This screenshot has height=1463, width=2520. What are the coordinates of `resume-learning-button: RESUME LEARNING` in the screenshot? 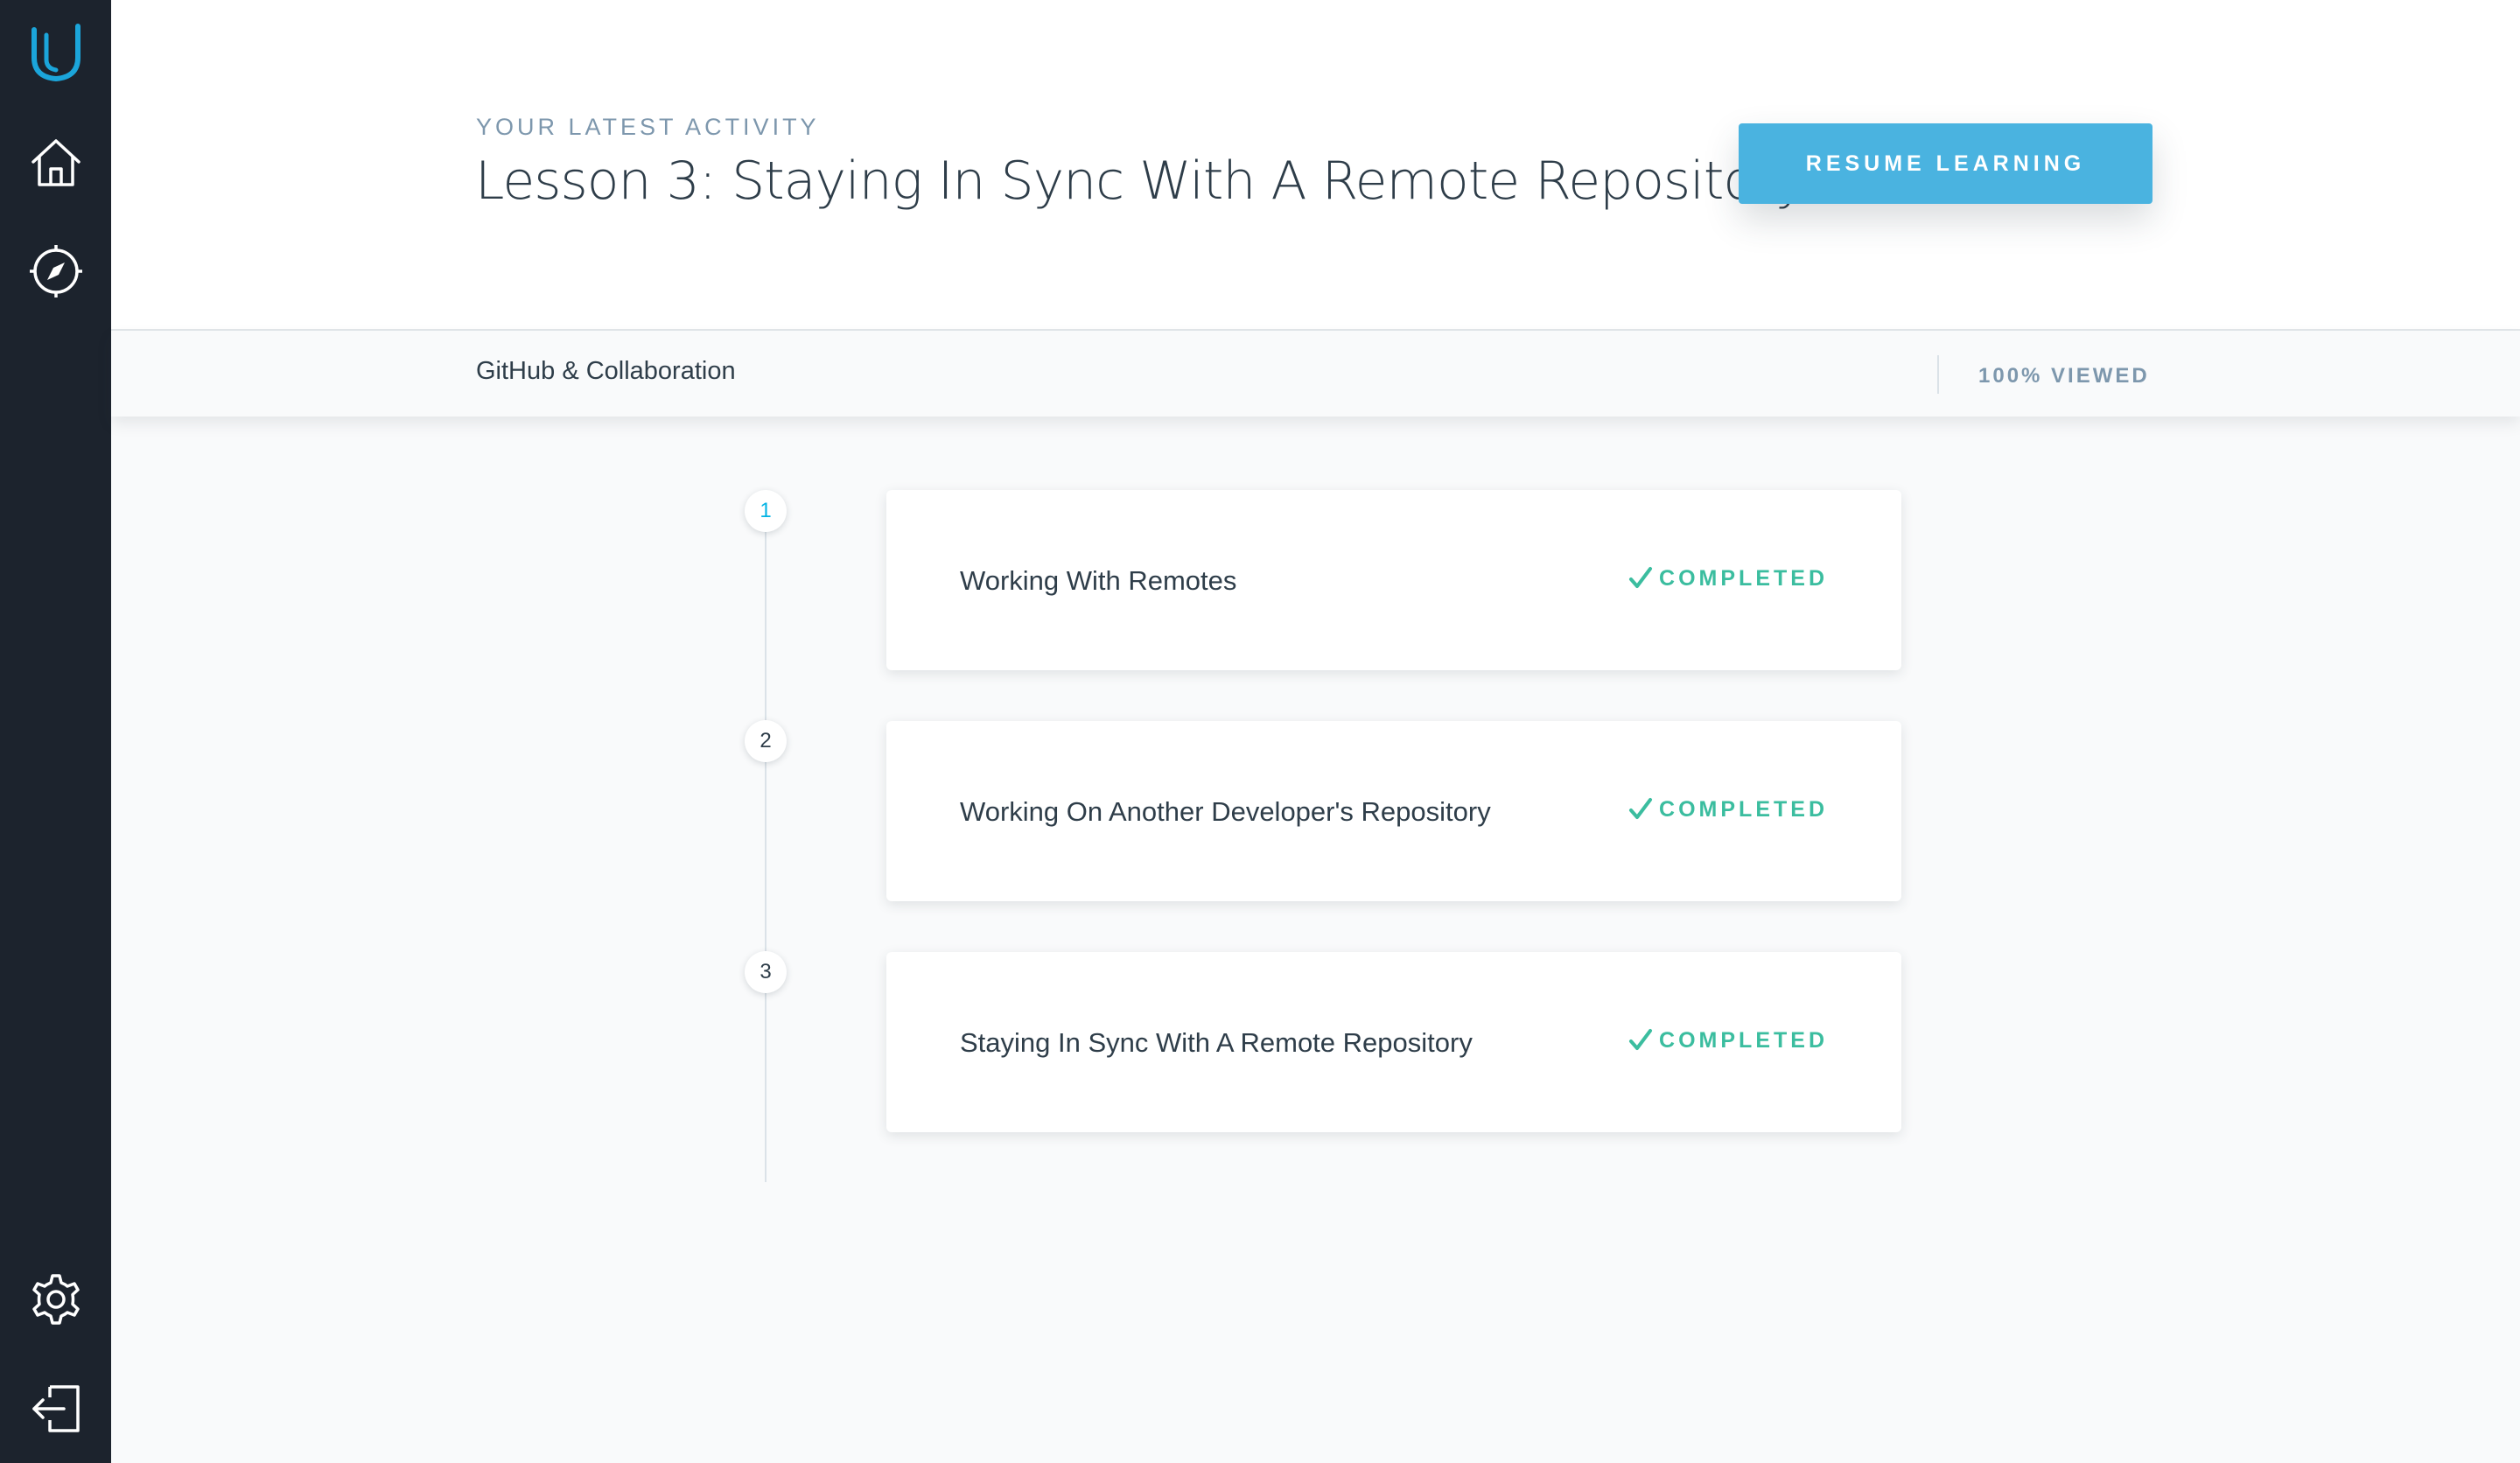 It's located at (1945, 163).